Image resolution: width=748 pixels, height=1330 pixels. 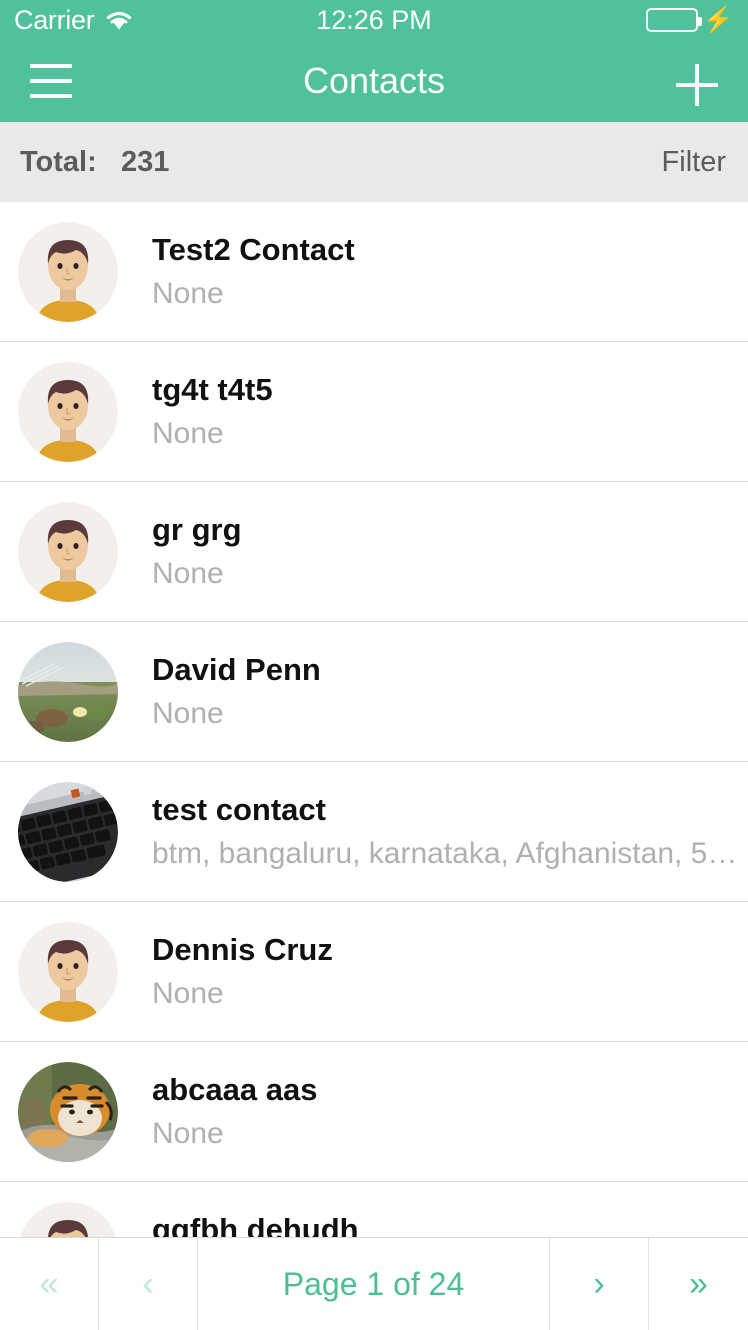 I want to click on lightning-bolt-icon: ⚡, so click(x=718, y=19).